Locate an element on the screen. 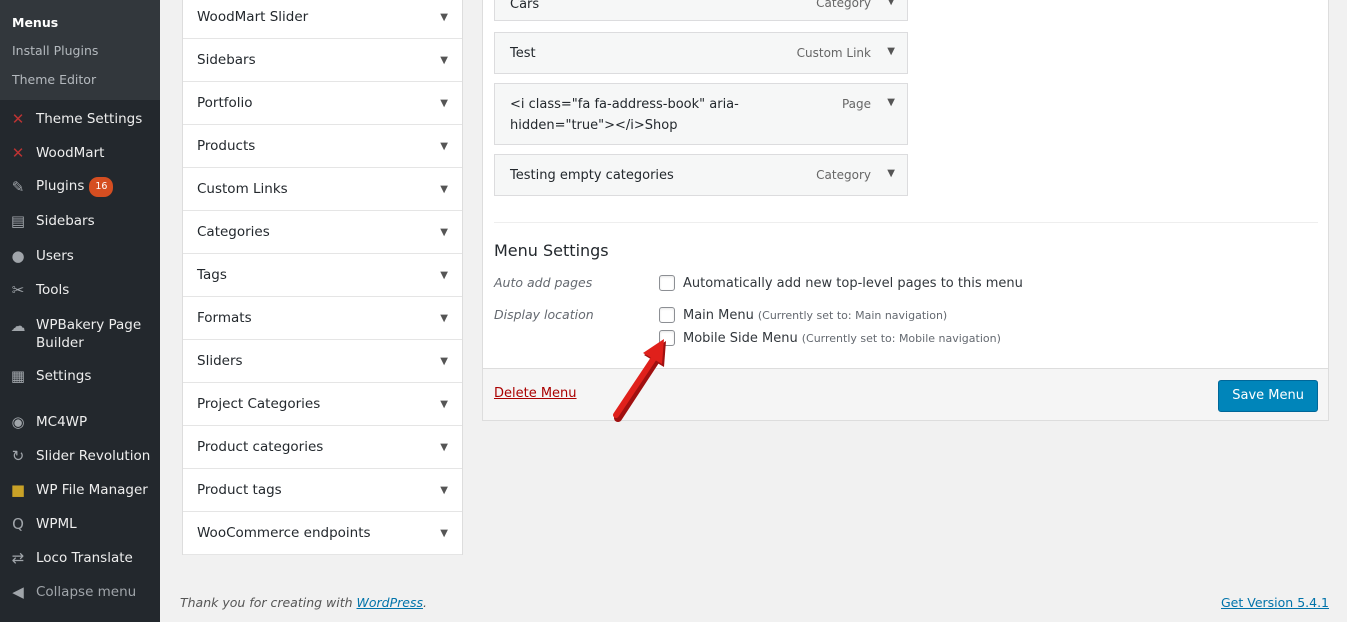 Image resolution: width=1347 pixels, height=622 pixels. accordion-item-label: Portfolio is located at coordinates (225, 103).